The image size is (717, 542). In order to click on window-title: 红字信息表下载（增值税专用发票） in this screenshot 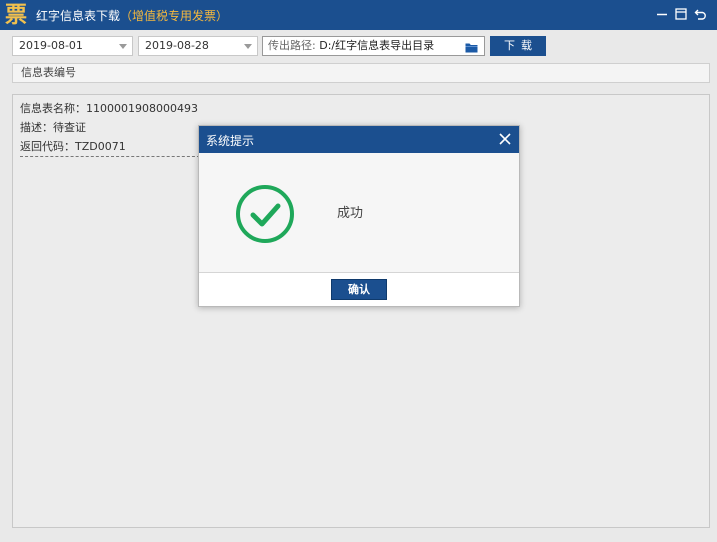, I will do `click(132, 15)`.